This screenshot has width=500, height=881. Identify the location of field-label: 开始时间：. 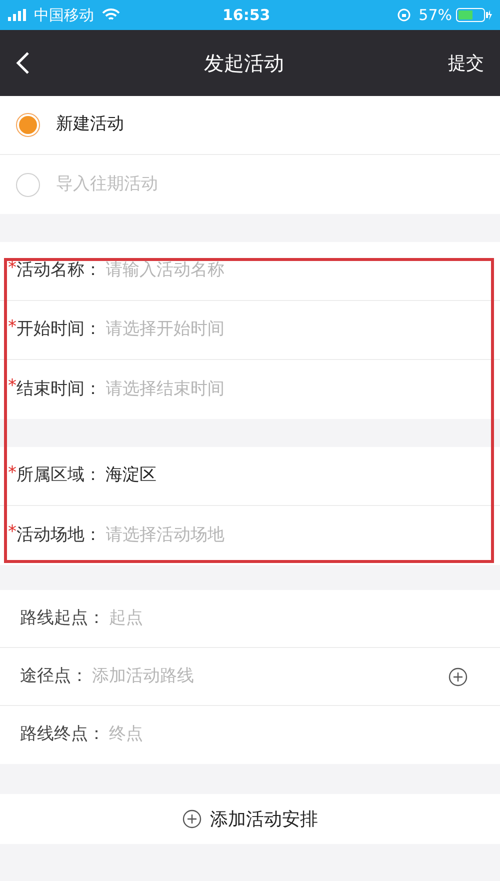
(59, 330).